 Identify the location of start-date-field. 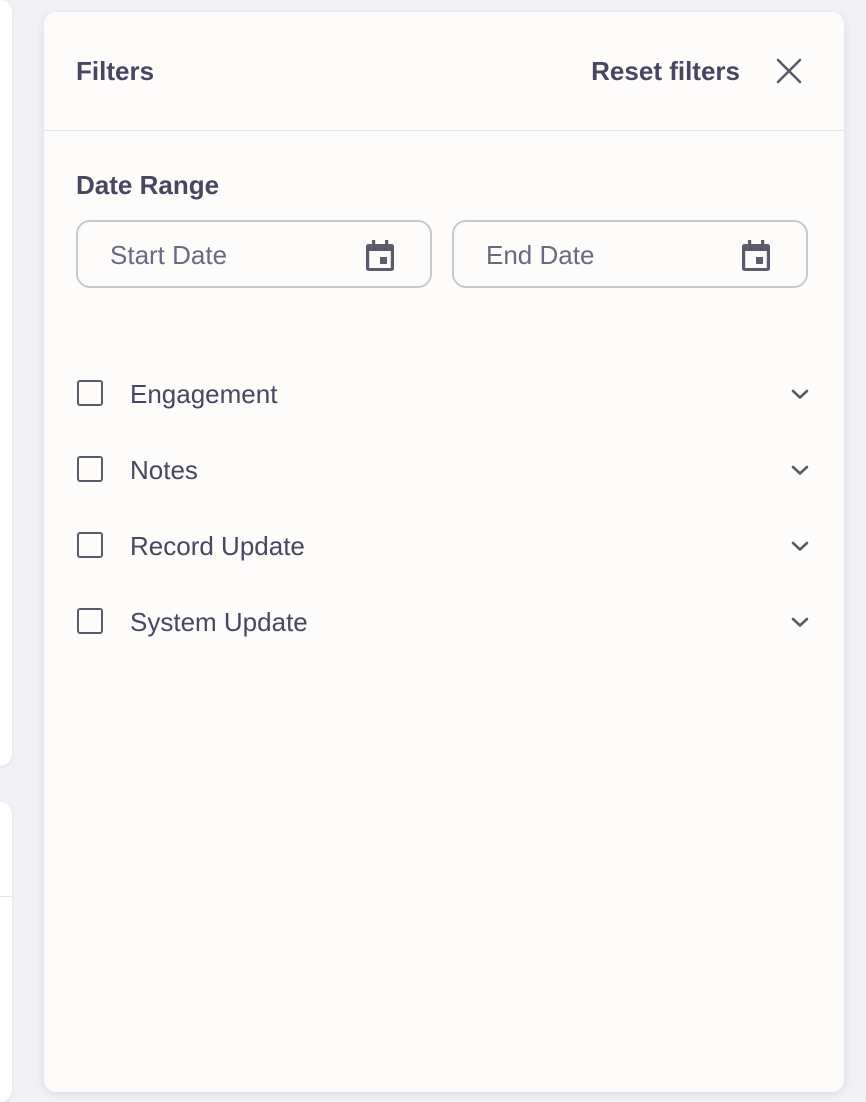
(254, 254).